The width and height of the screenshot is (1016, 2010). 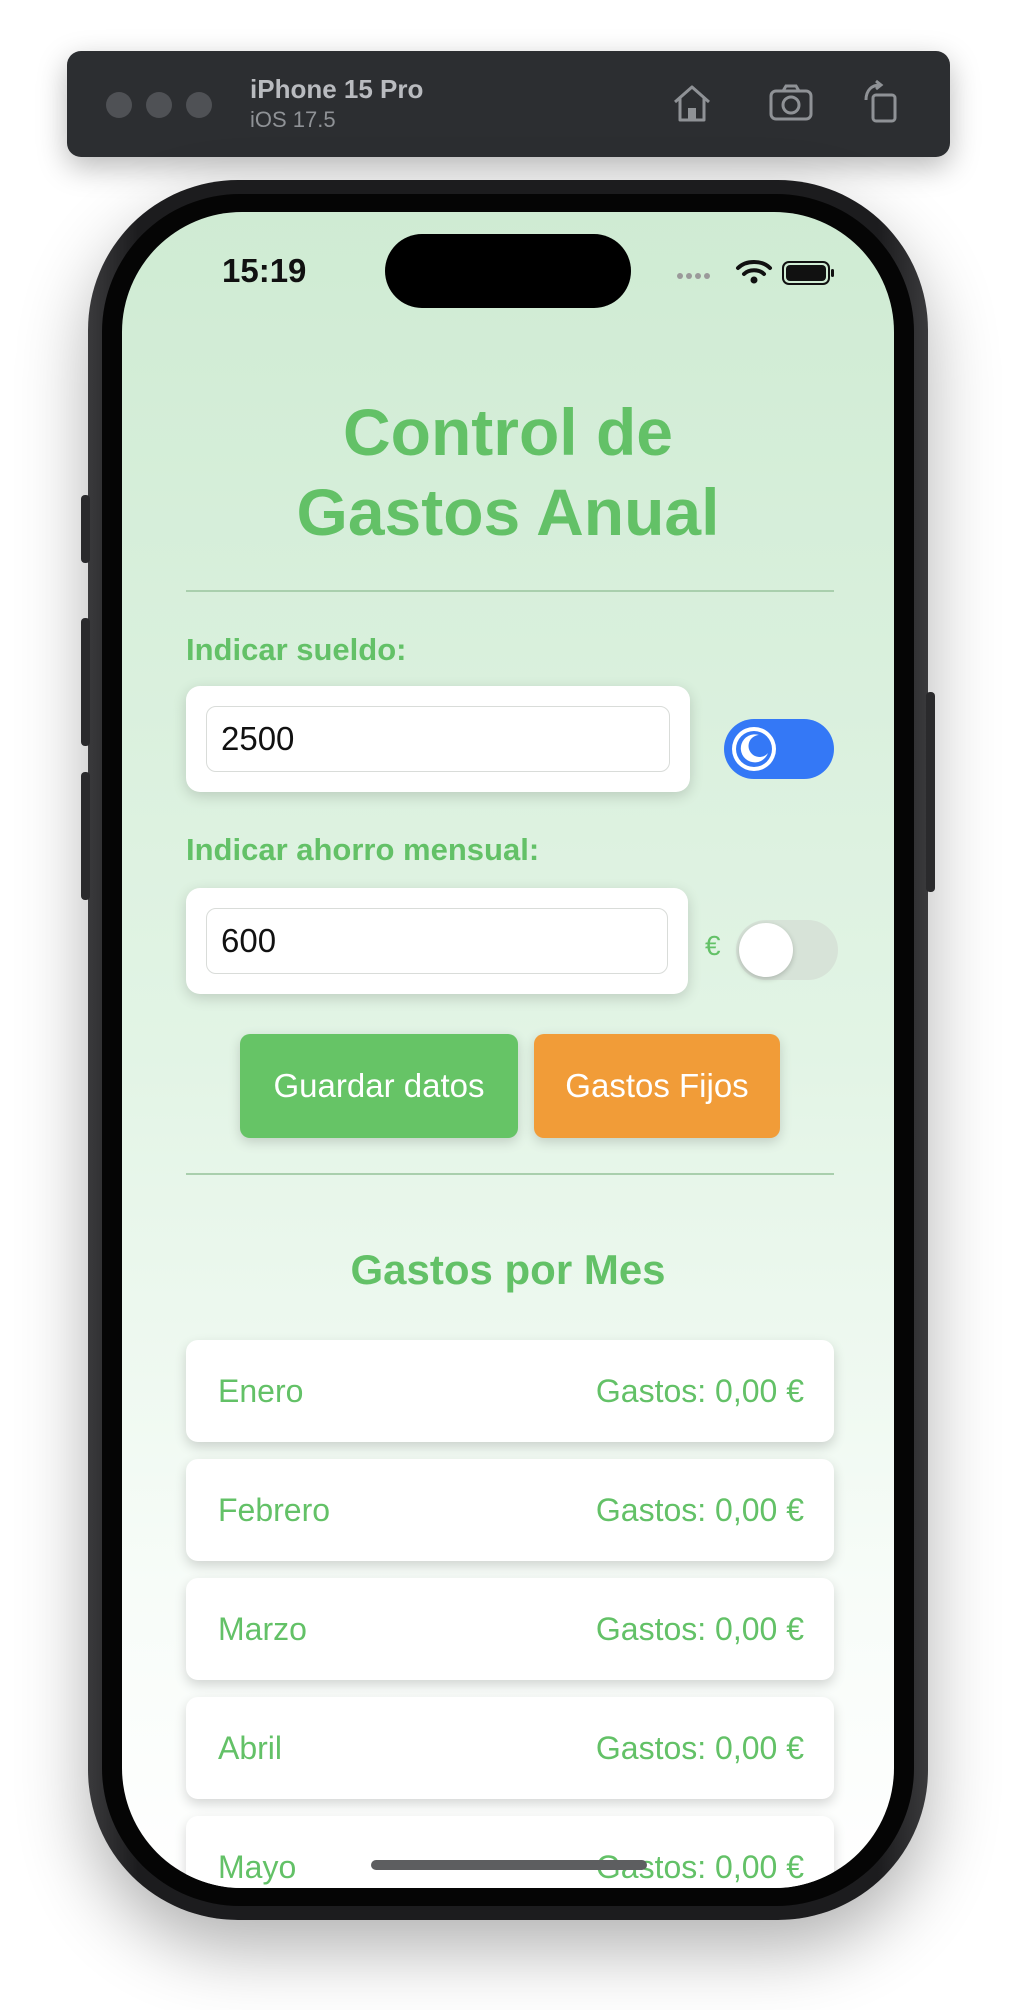 What do you see at coordinates (508, 432) in the screenshot?
I see `page-title-line1: Control de` at bounding box center [508, 432].